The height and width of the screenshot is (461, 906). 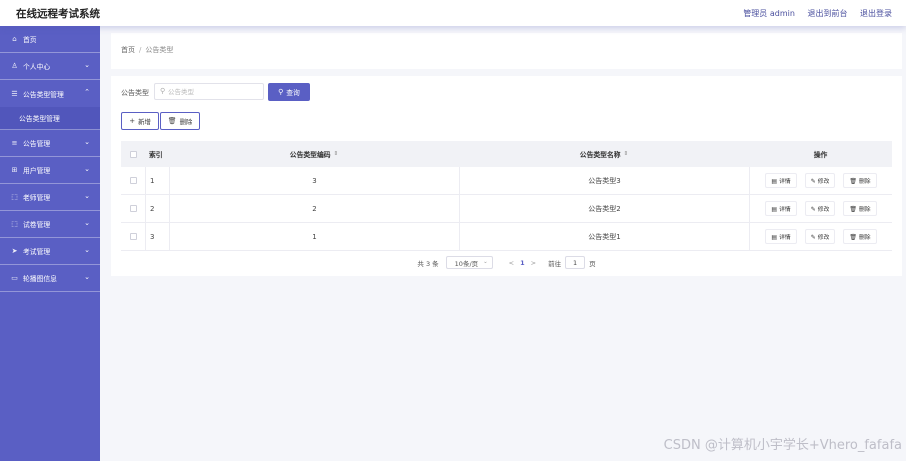 I want to click on sidebar-item-exams: ➤ 考试管理 ⌄, so click(x=50, y=251).